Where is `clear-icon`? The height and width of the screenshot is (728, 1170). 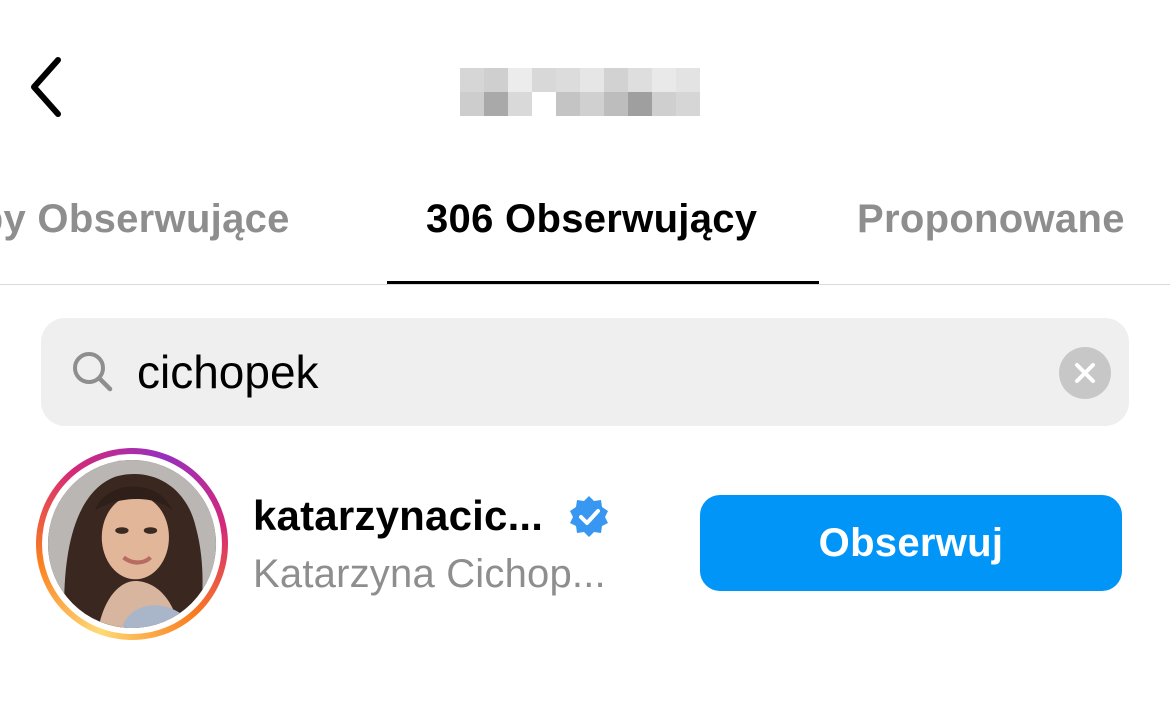 clear-icon is located at coordinates (1085, 373).